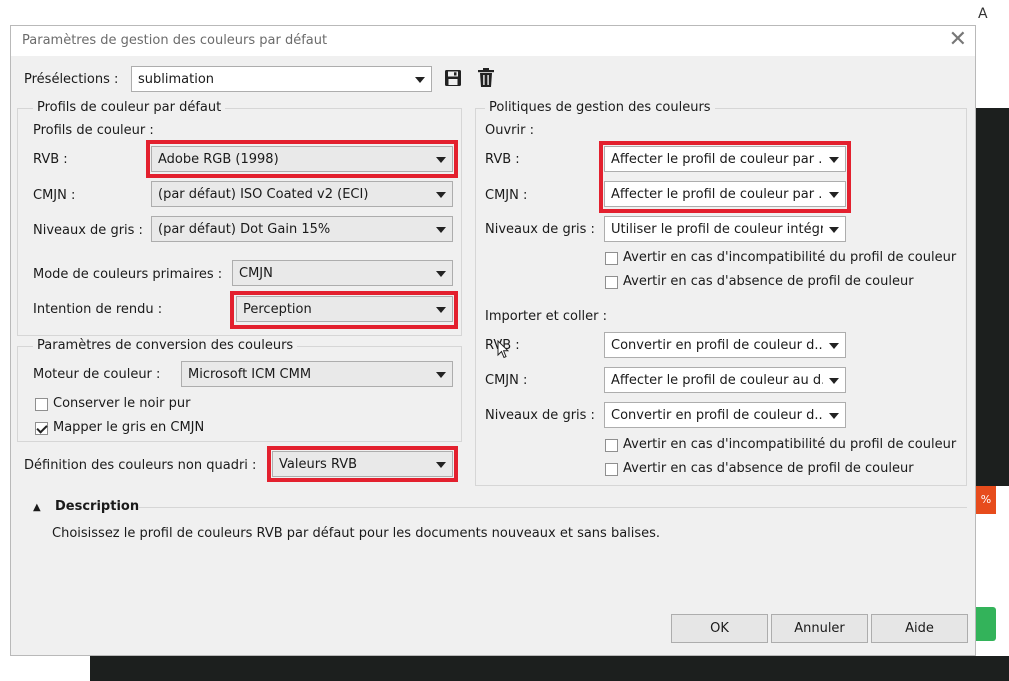 This screenshot has height=681, width=1009. Describe the element at coordinates (362, 464) in the screenshot. I see `spot-colors-dropdown: Valeurs RVB` at that location.